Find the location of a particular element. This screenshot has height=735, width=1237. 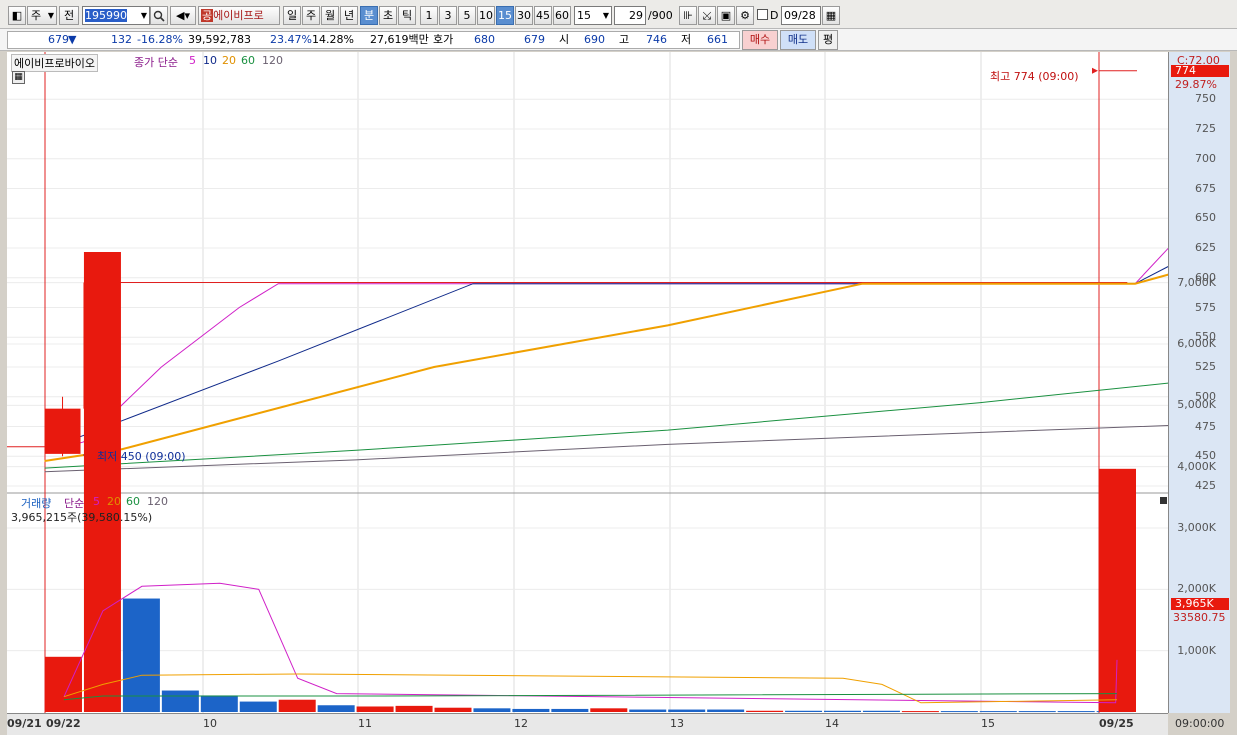

interval-30: 30 is located at coordinates (524, 15).